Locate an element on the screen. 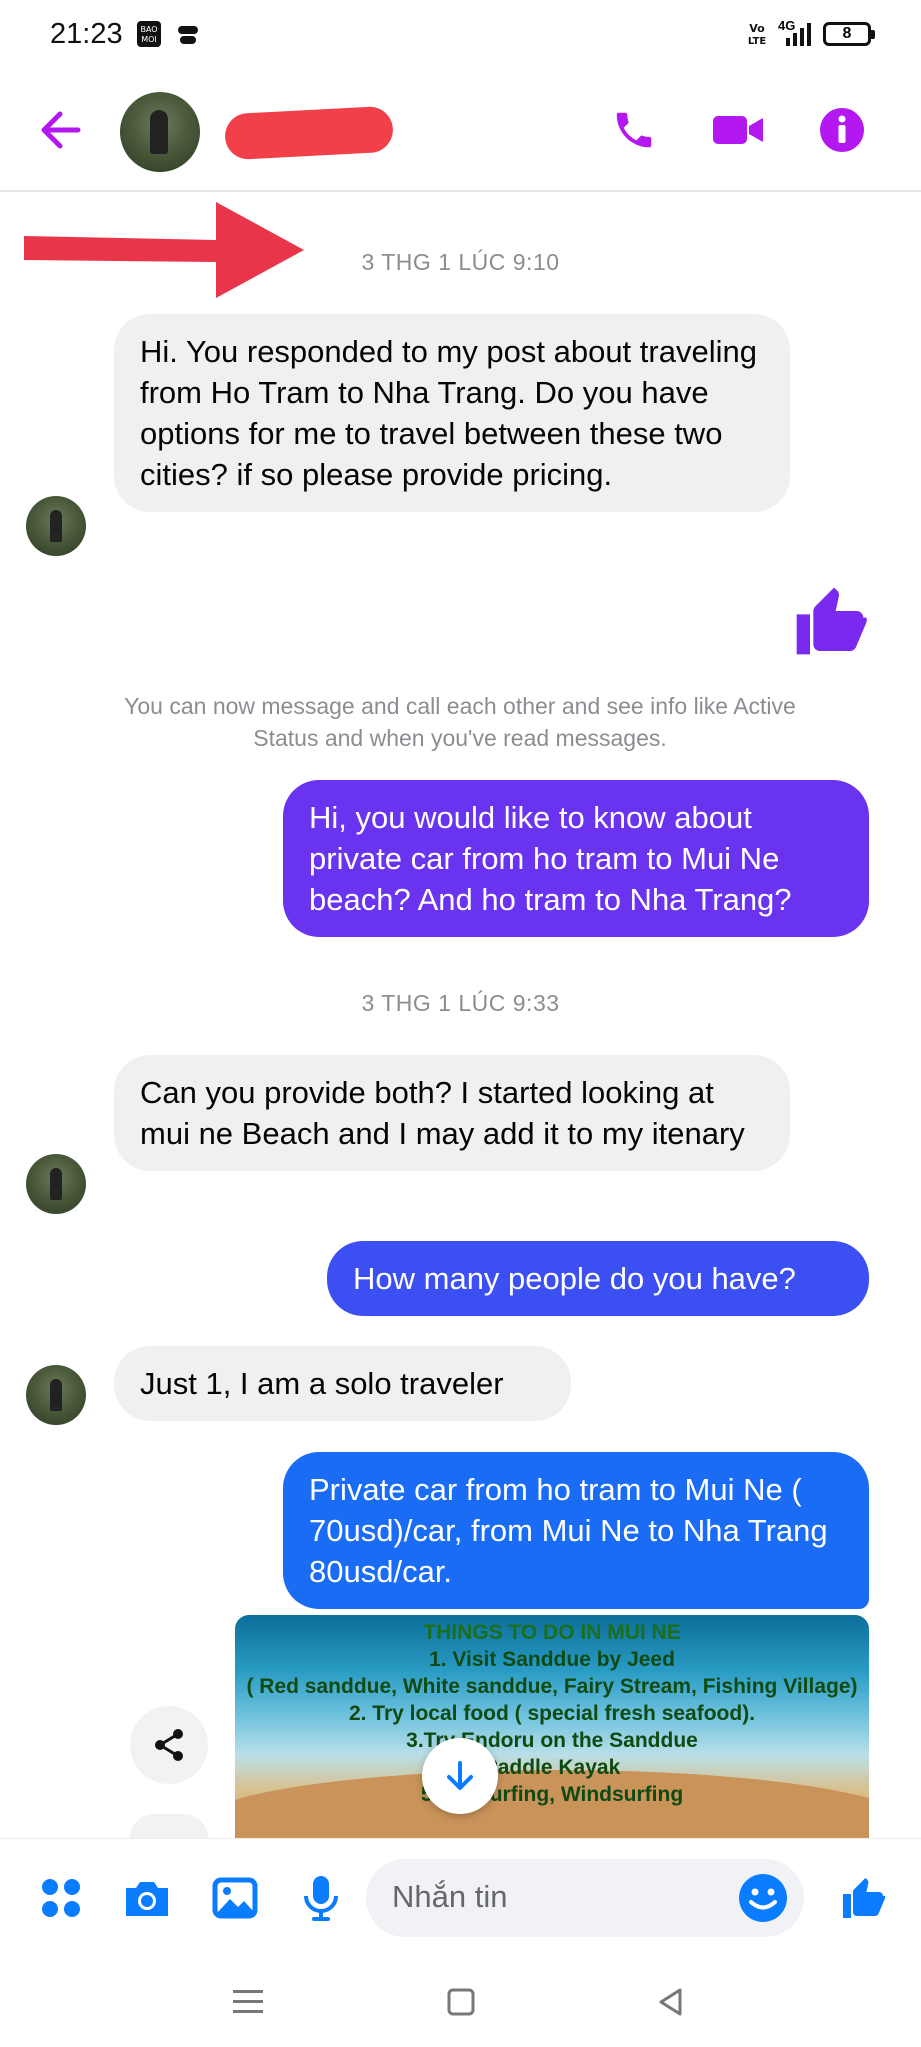 This screenshot has width=921, height=2047. system-navigation-bar is located at coordinates (460, 2002).